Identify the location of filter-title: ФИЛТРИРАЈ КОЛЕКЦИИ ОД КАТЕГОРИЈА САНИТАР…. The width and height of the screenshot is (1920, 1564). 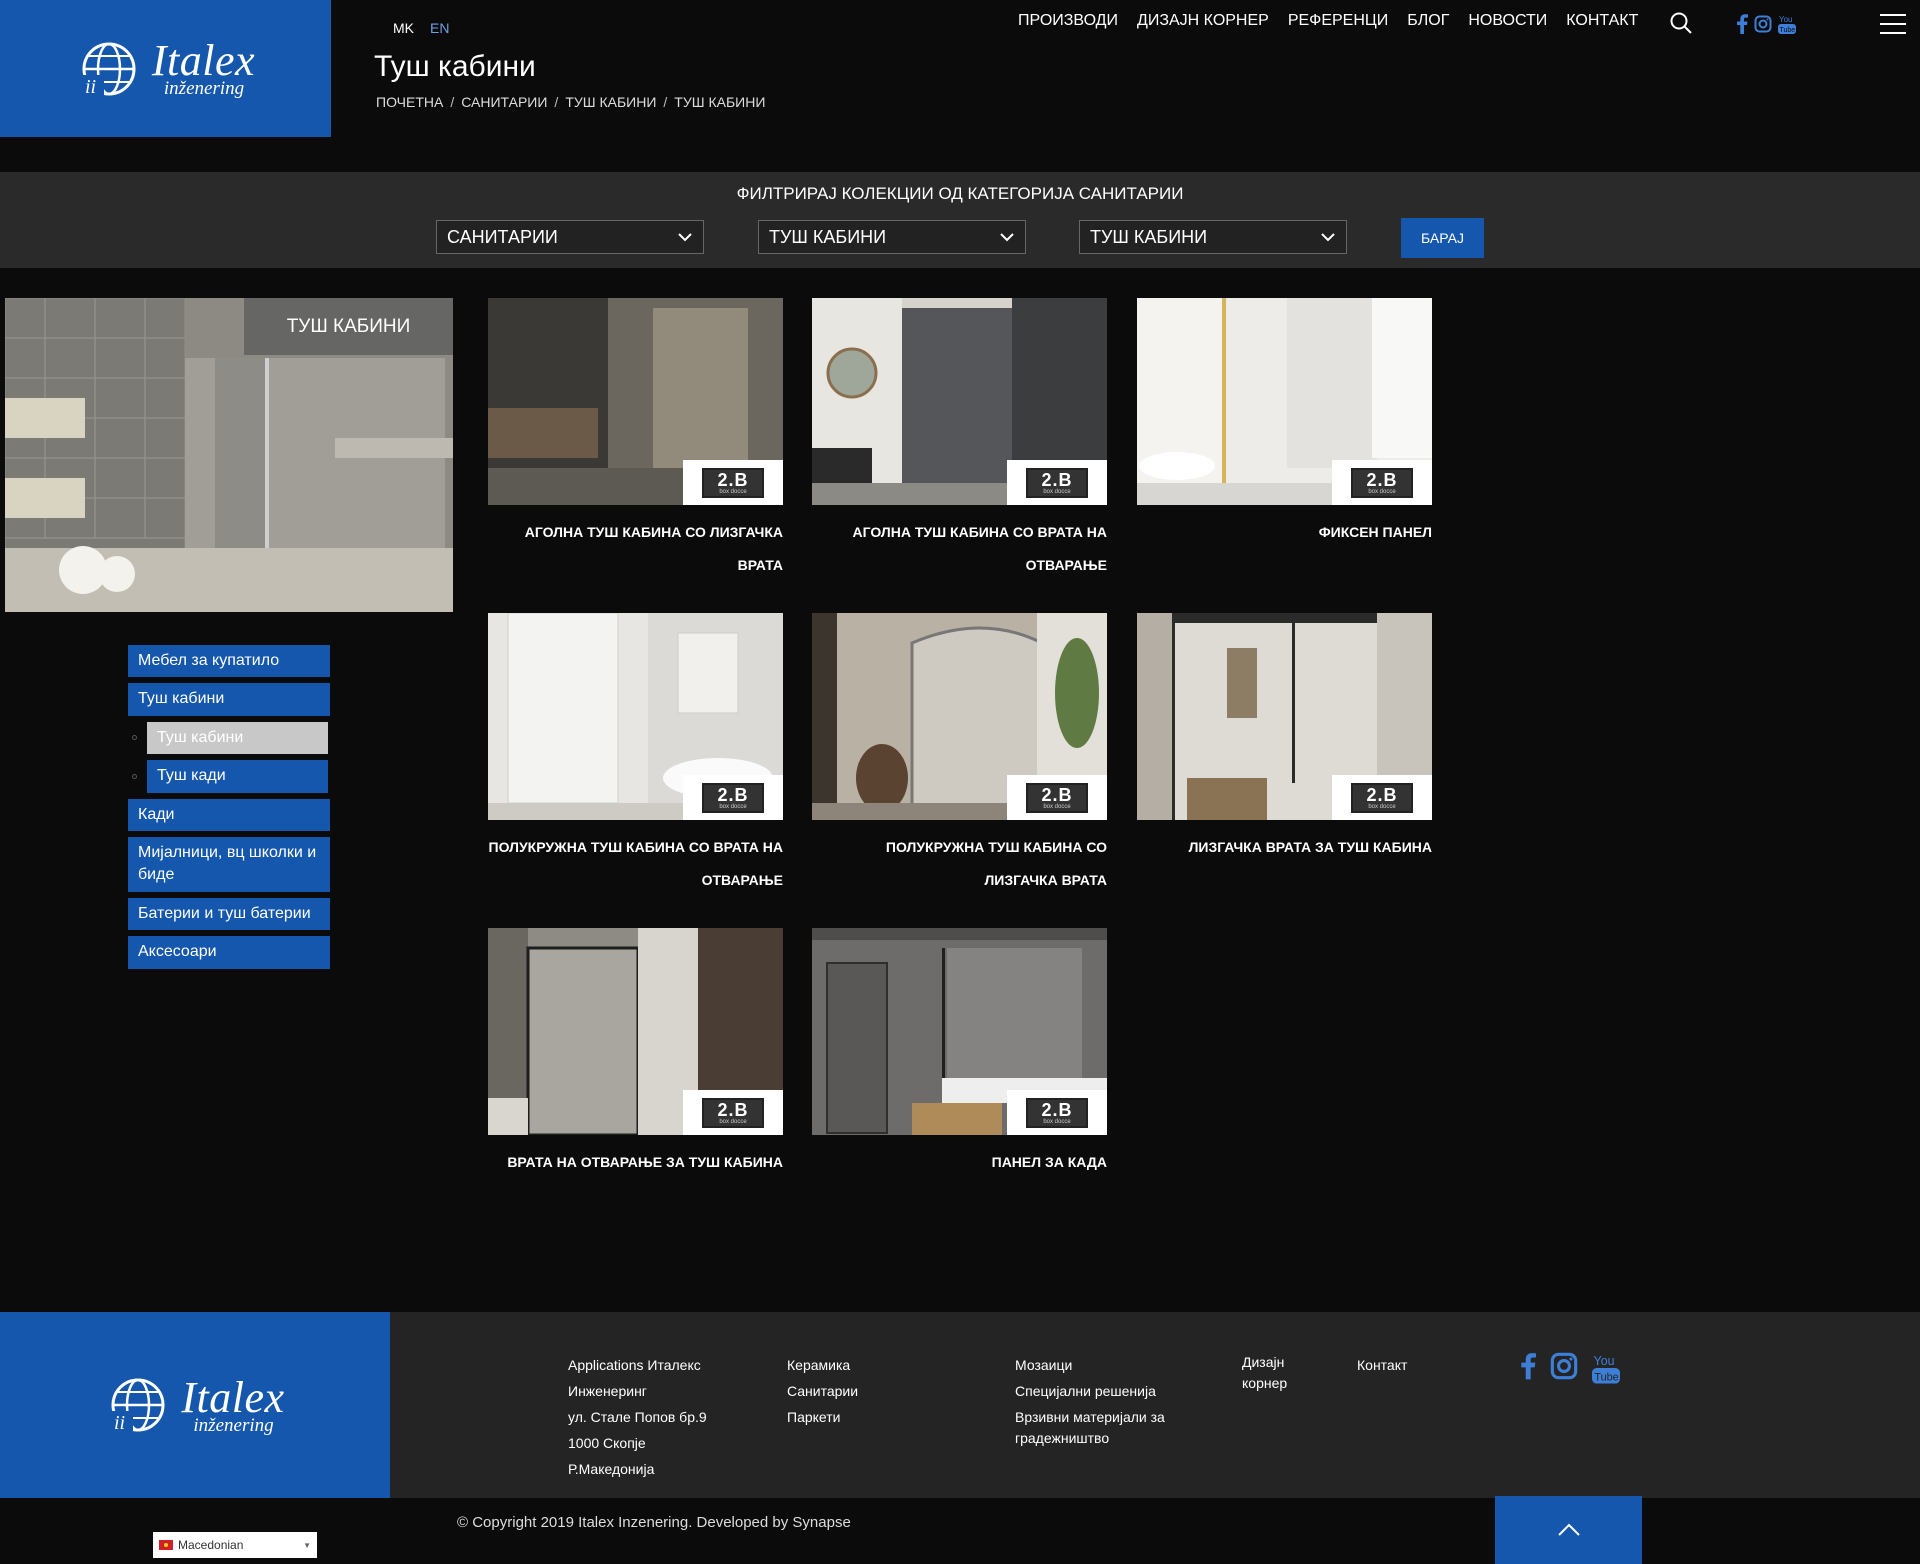
(960, 193).